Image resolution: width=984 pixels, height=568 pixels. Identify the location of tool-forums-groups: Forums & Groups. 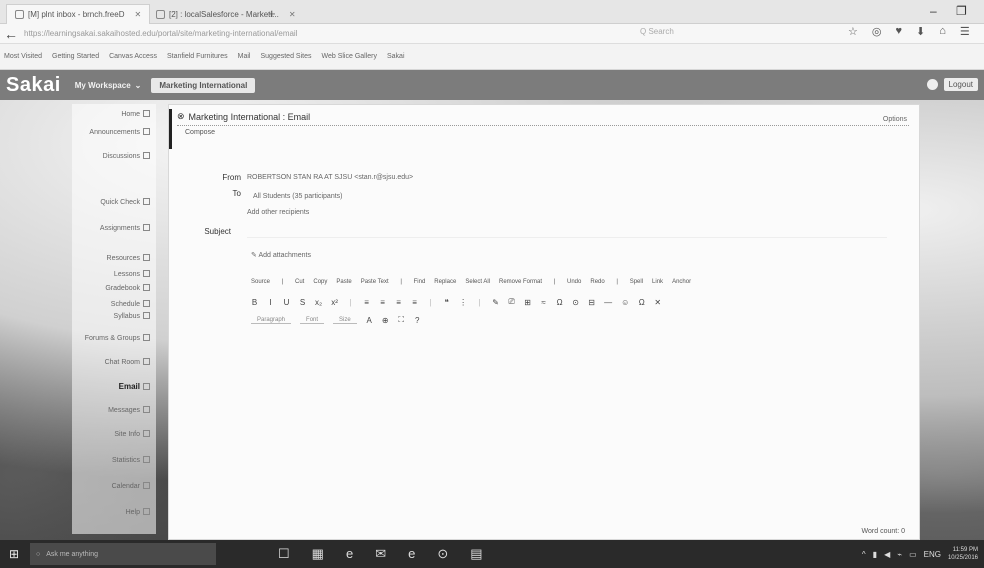
(117, 338).